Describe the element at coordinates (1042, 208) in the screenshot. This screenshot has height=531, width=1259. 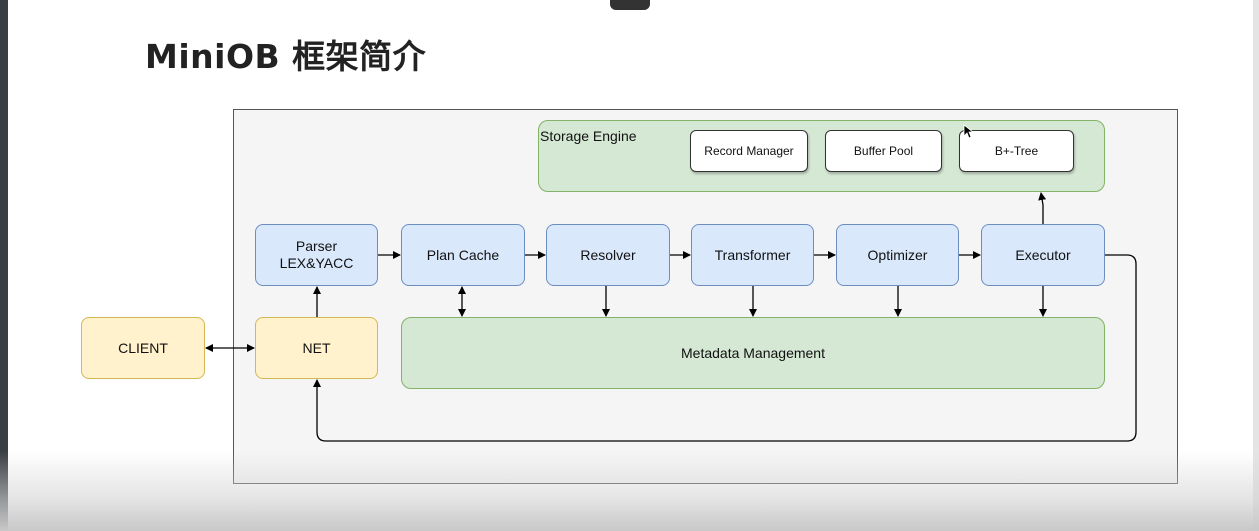
I see `arrow-executor-storage` at that location.